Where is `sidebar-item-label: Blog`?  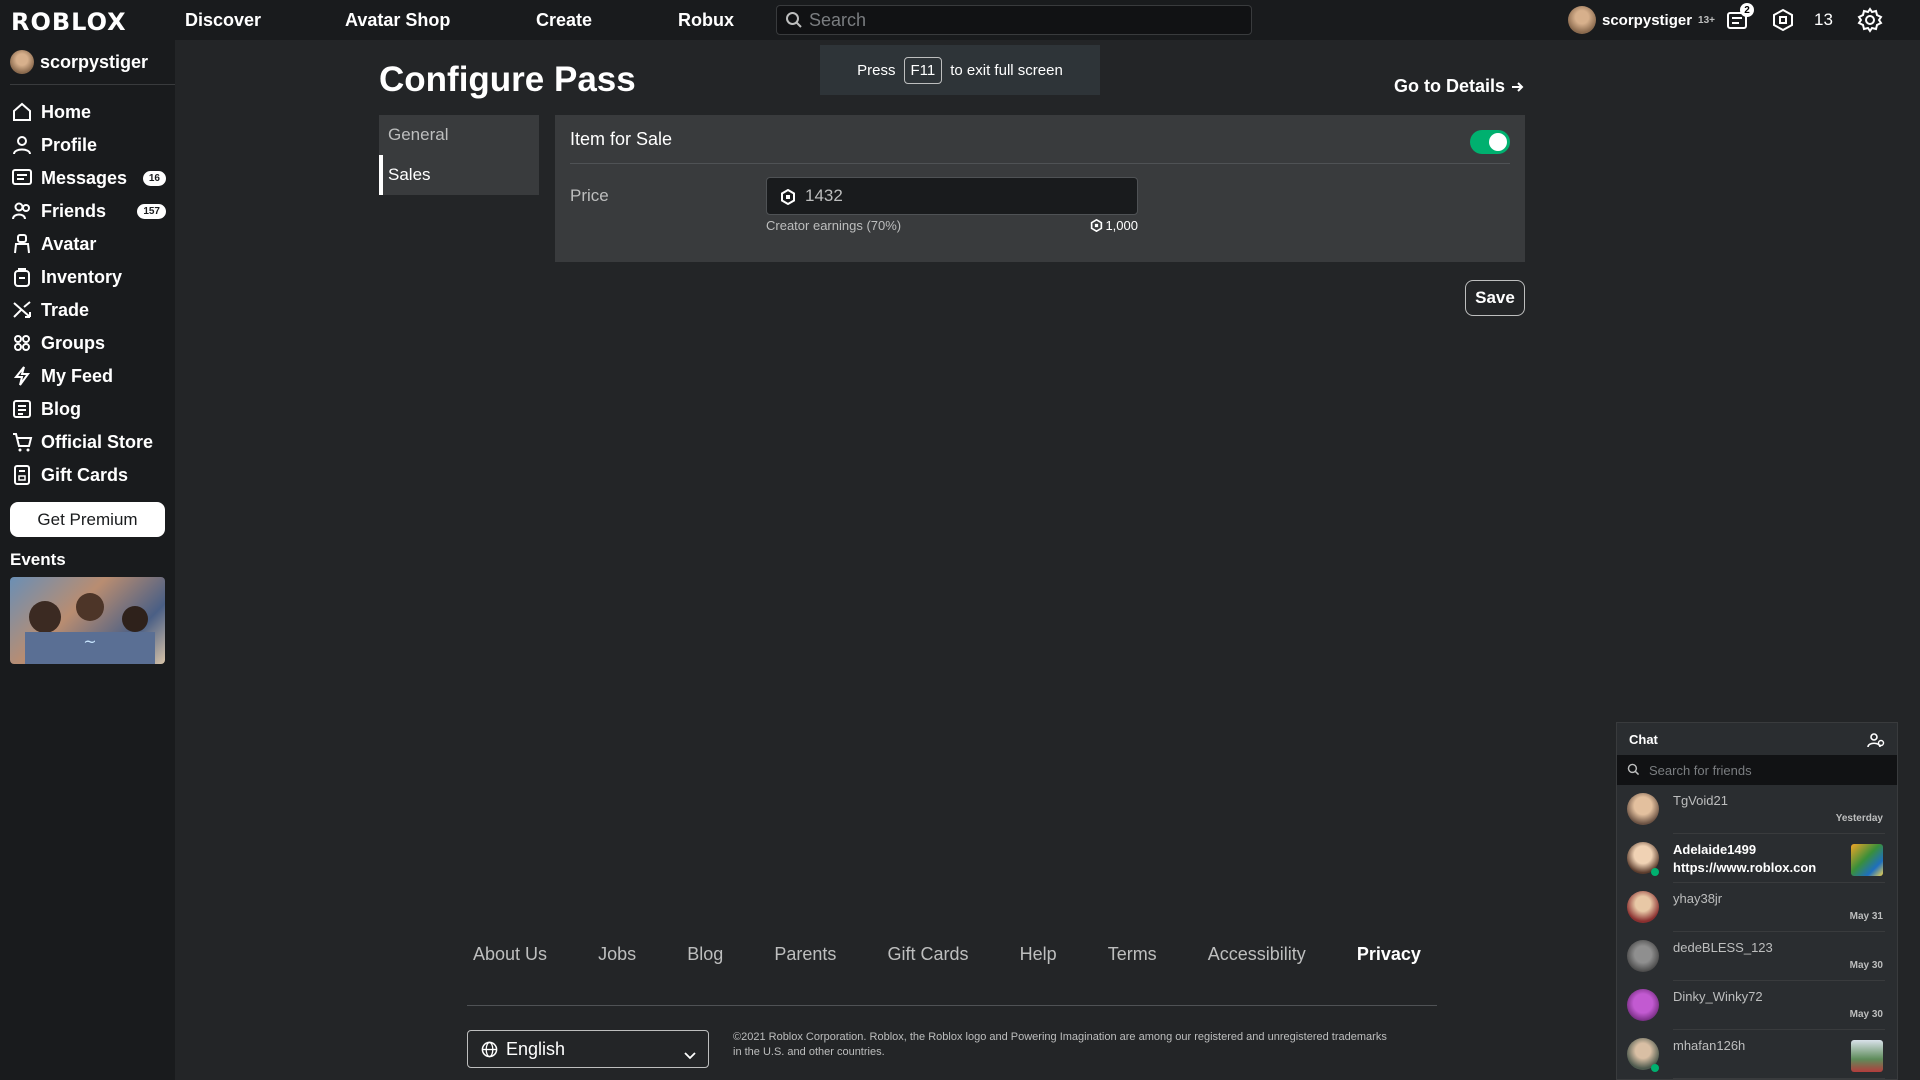 sidebar-item-label: Blog is located at coordinates (61, 408).